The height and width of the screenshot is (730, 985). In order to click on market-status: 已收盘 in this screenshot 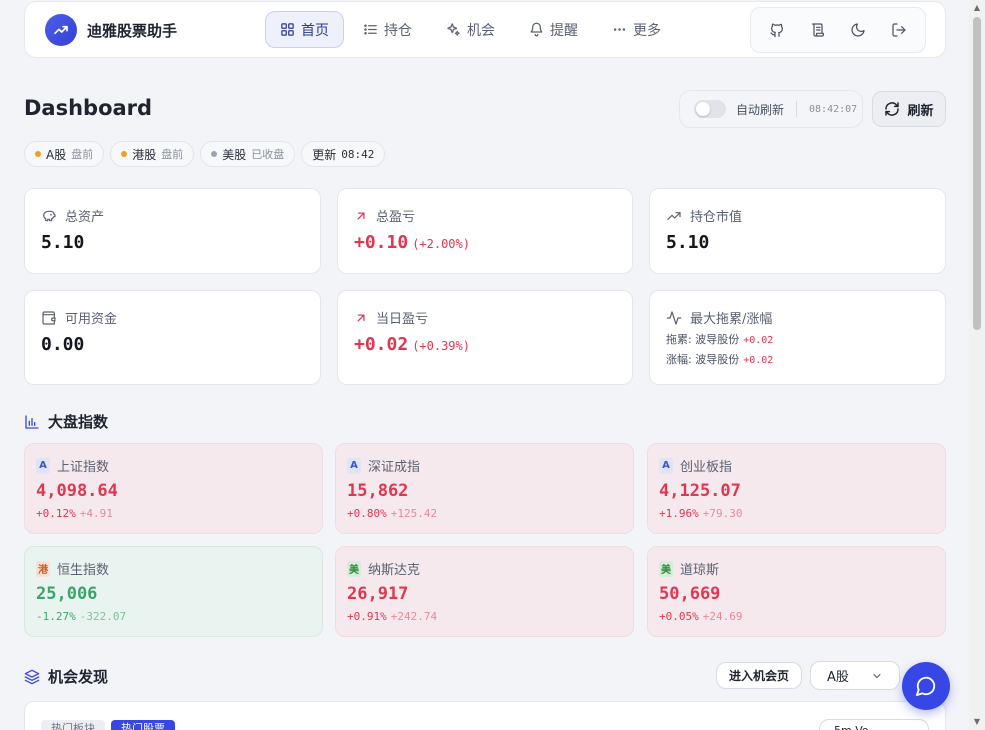, I will do `click(268, 154)`.